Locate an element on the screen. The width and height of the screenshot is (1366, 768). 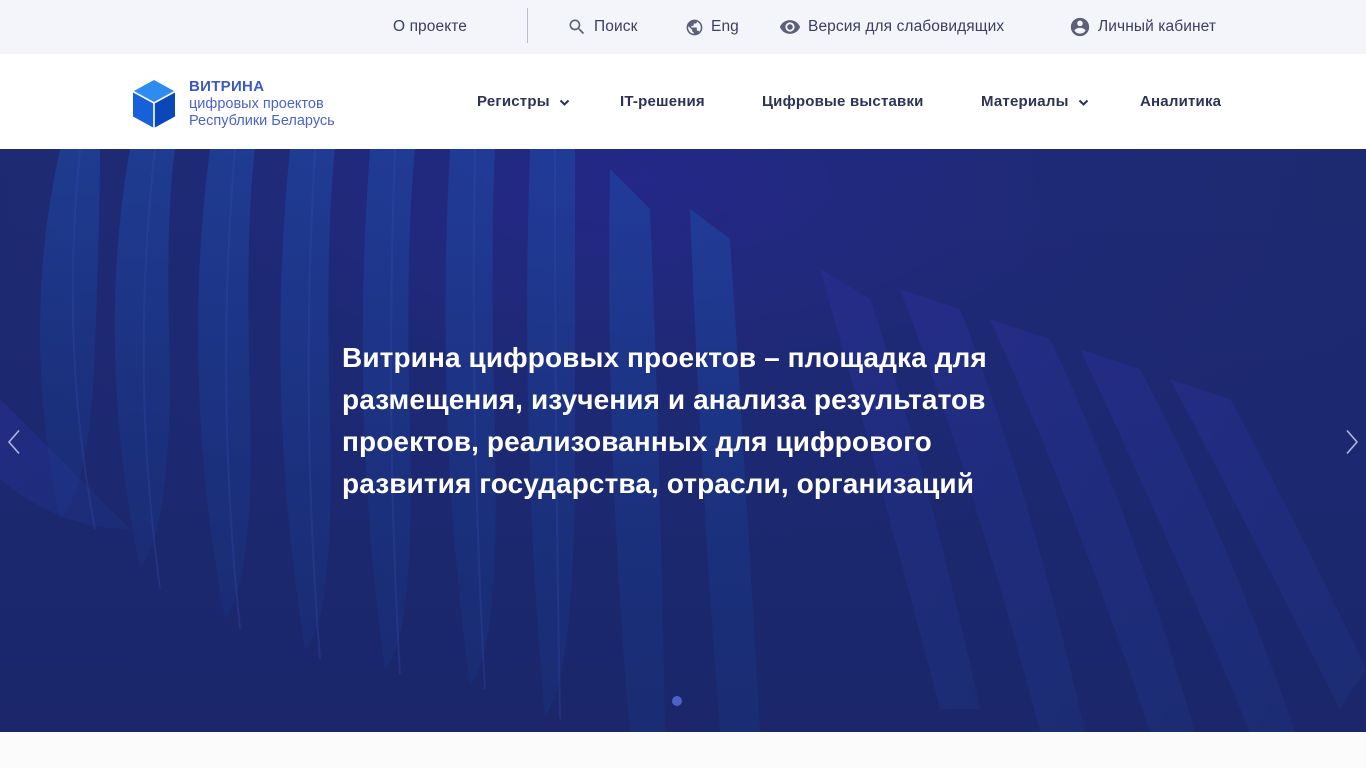
language-switch: Eng is located at coordinates (712, 27).